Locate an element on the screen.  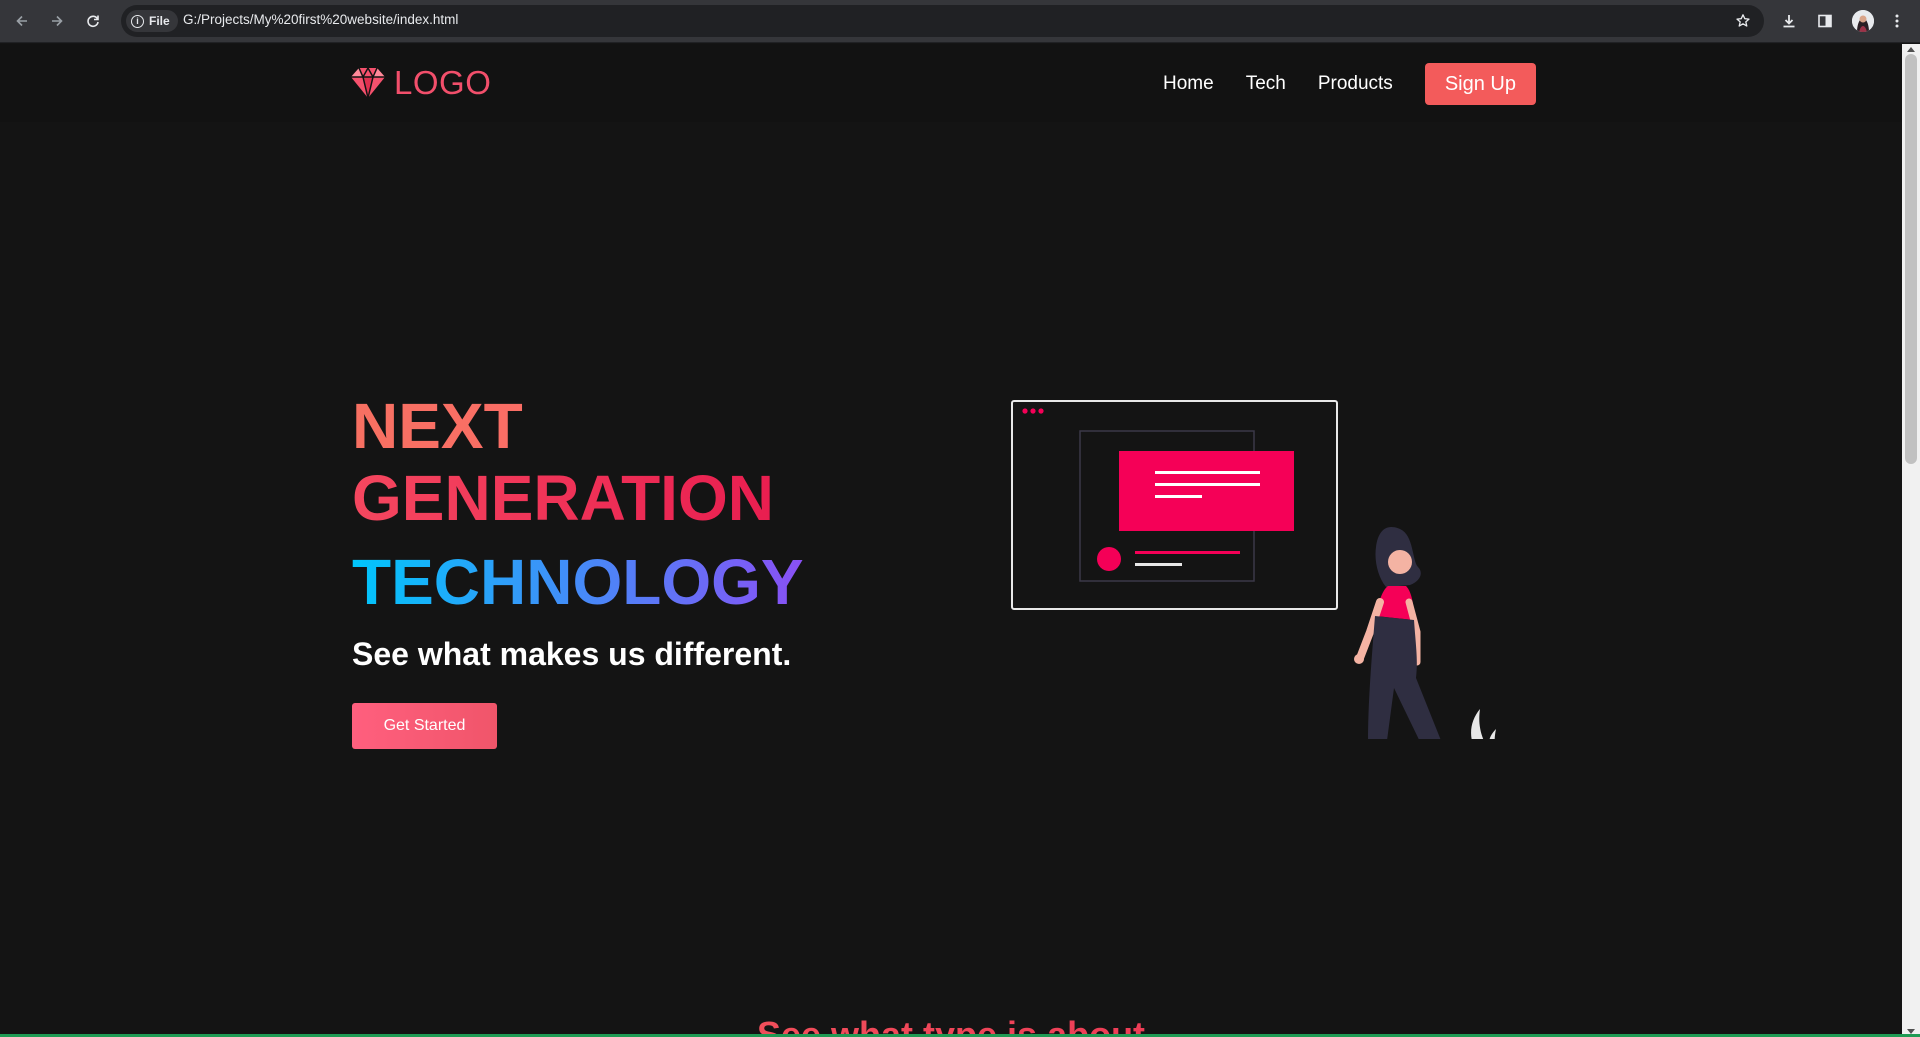
site-navbar: LOGO Home Tech Products Sign Up is located at coordinates (951, 83).